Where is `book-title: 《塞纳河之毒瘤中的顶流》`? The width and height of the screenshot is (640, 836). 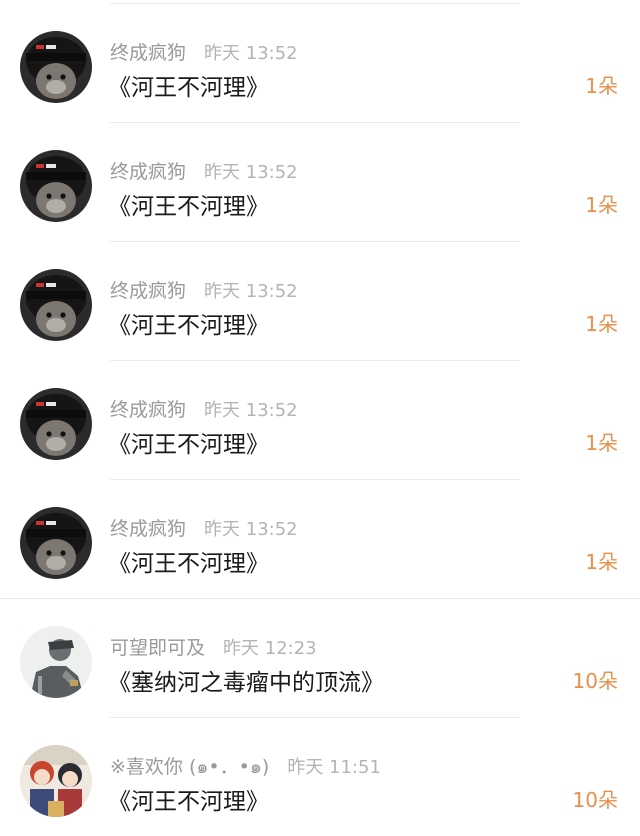
book-title: 《塞纳河之毒瘤中的顶流》 is located at coordinates (246, 680).